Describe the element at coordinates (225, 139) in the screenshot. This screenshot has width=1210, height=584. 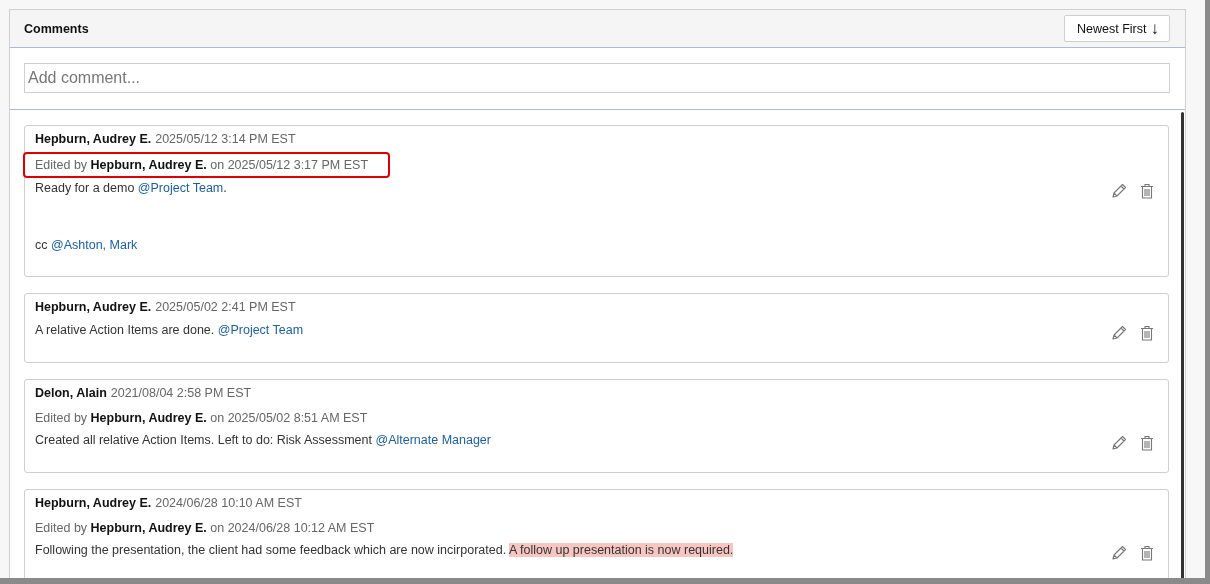
I see `timestamp: 2025/05/12 3:14 PM EST` at that location.